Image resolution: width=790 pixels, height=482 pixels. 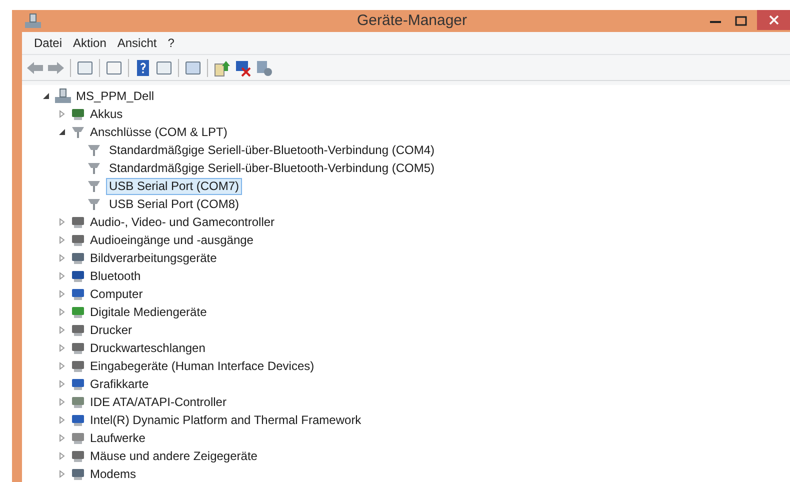 I want to click on close-button, so click(x=773, y=20).